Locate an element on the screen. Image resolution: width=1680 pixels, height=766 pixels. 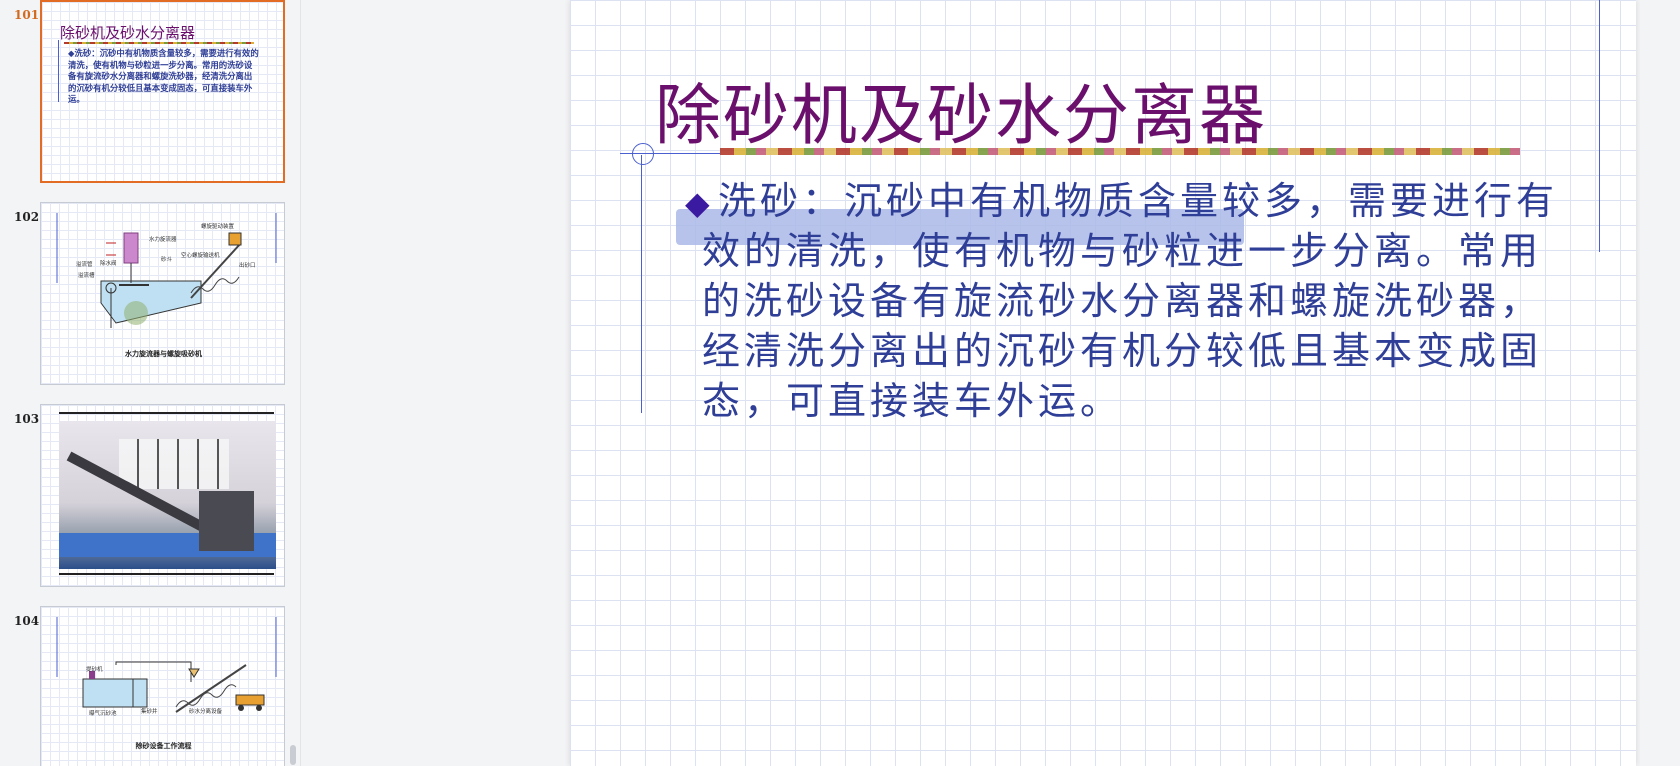
diagram-label: 砂斗 is located at coordinates (167, 260).